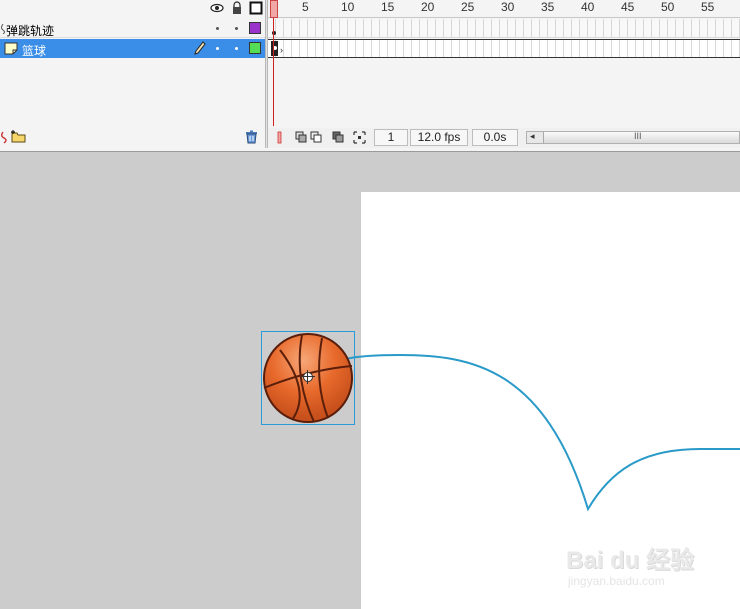 The width and height of the screenshot is (740, 609). I want to click on elapsed-time-field: 0.0s, so click(495, 137).